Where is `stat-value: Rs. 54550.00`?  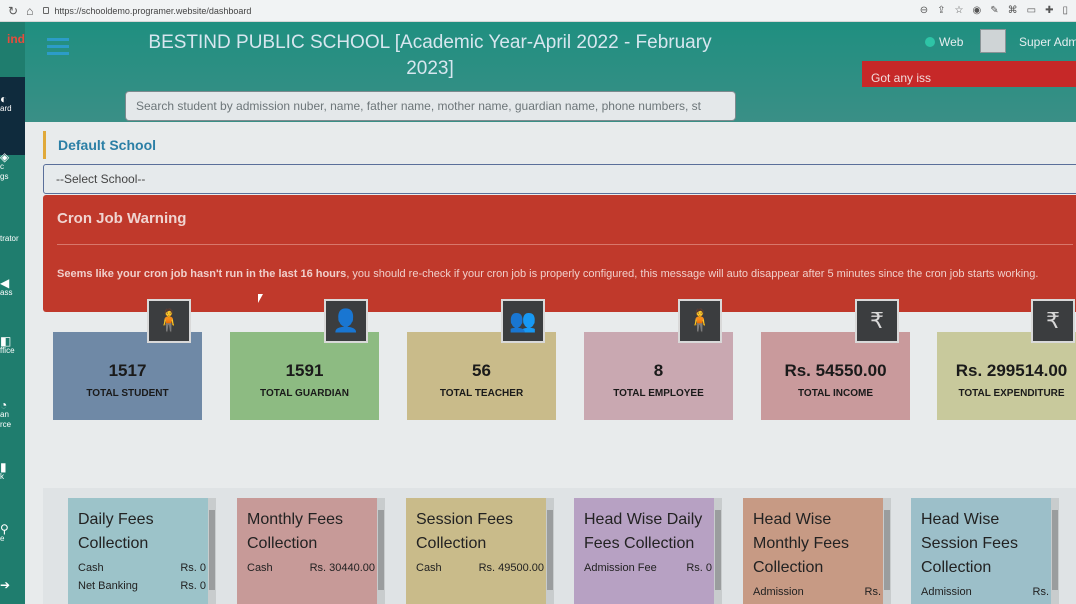 stat-value: Rs. 54550.00 is located at coordinates (835, 370).